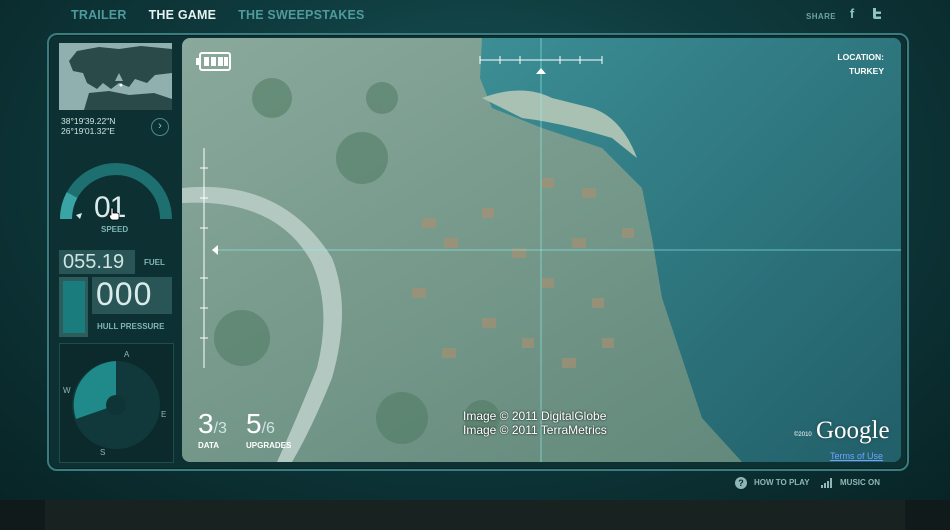  I want to click on compass: A E S W, so click(116, 403).